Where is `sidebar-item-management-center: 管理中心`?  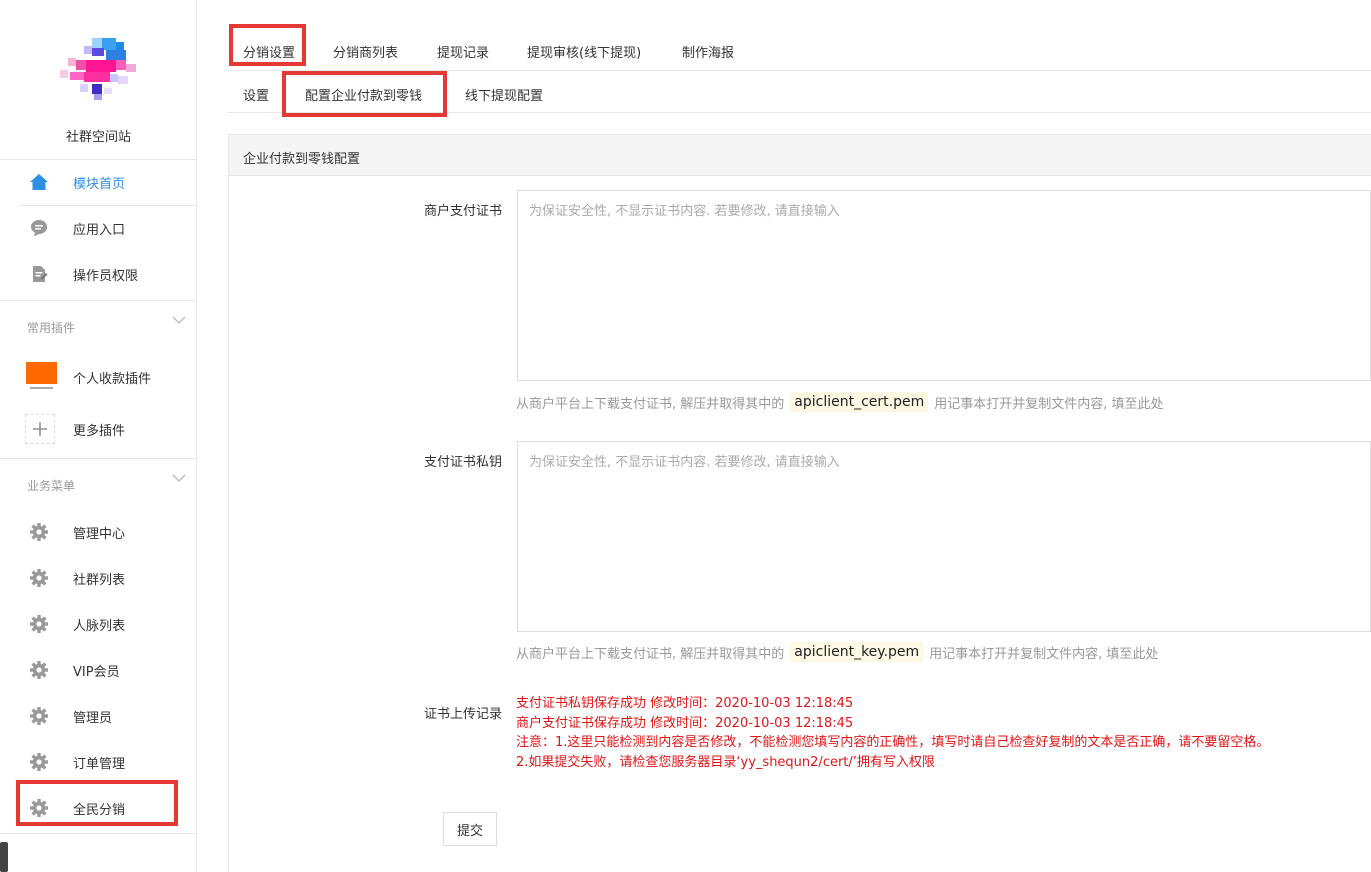
sidebar-item-management-center: 管理中心 is located at coordinates (98, 532).